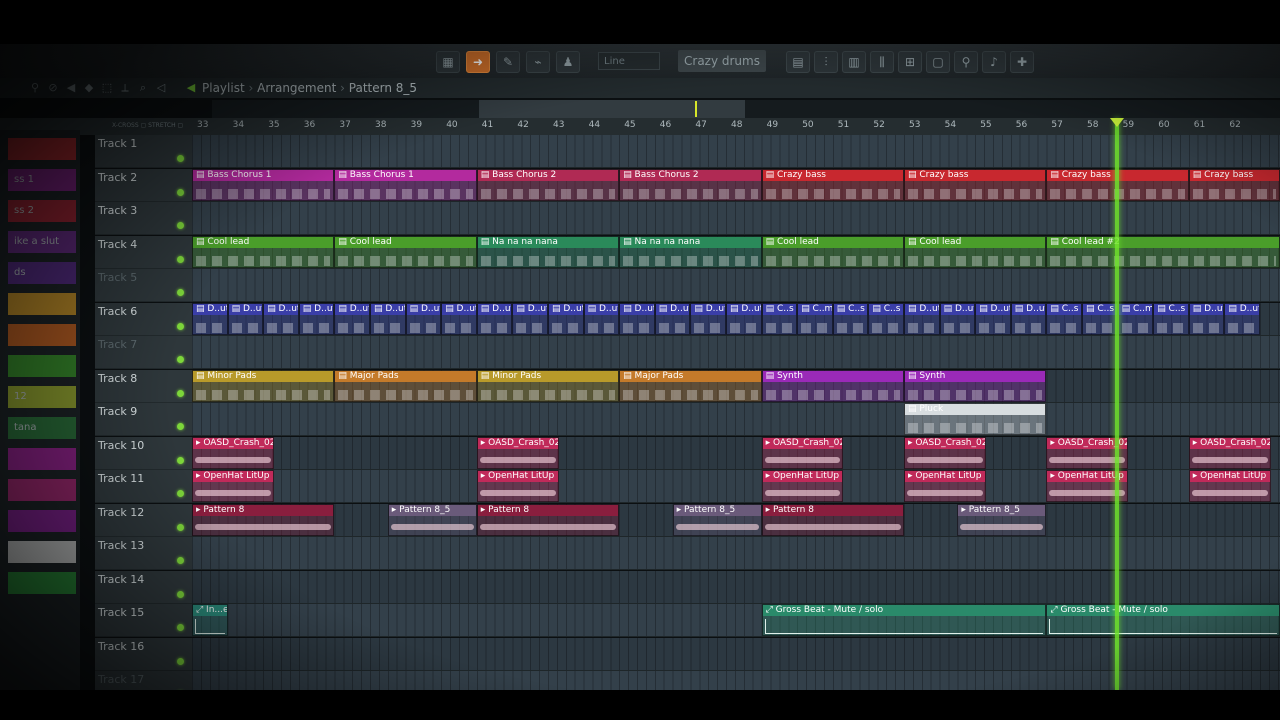 This screenshot has height=720, width=1280. I want to click on track-header: Track 2, so click(143, 185).